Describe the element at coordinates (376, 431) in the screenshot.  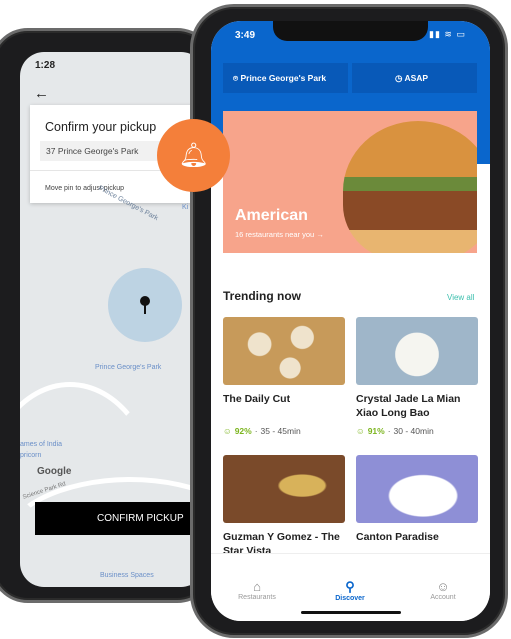
I see `rating: 91%` at that location.